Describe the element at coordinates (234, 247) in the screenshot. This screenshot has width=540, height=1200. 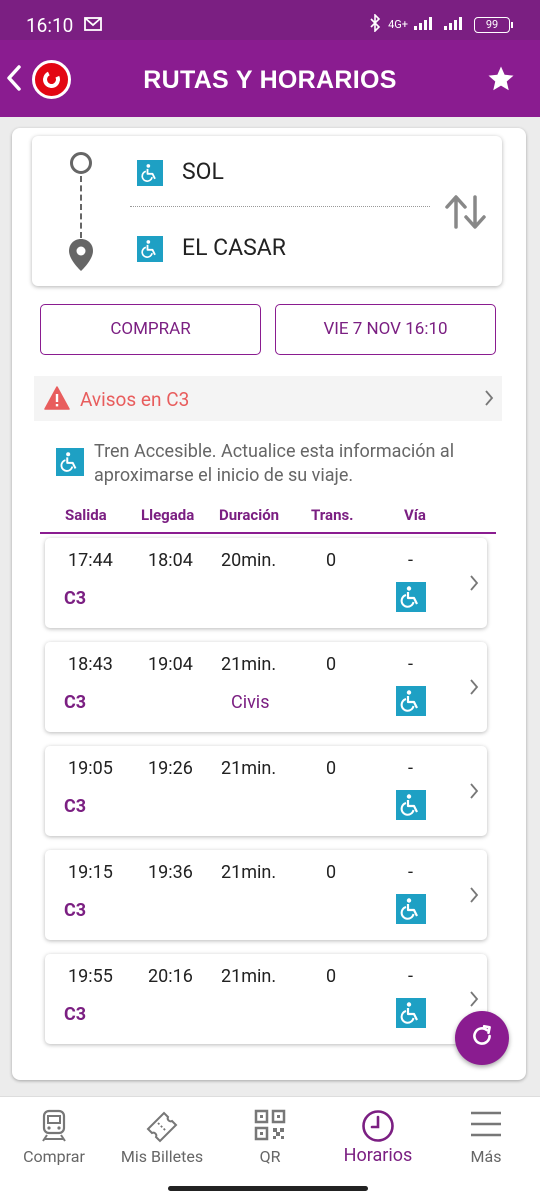
I see `destination-station: EL CASAR` at that location.